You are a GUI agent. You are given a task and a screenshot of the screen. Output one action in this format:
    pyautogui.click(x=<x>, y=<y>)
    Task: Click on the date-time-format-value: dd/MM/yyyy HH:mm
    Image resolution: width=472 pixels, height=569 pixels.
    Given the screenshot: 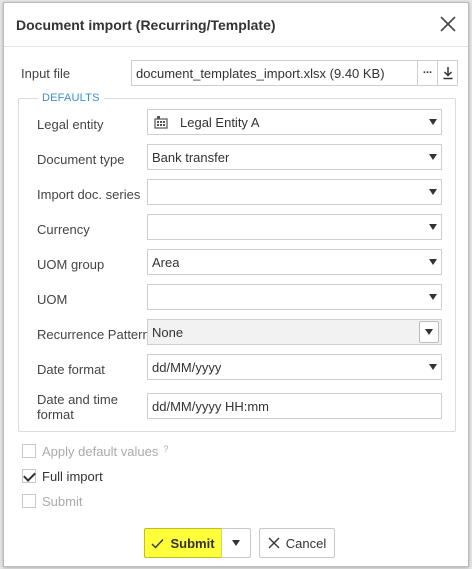 What is the action you would take?
    pyautogui.click(x=210, y=406)
    